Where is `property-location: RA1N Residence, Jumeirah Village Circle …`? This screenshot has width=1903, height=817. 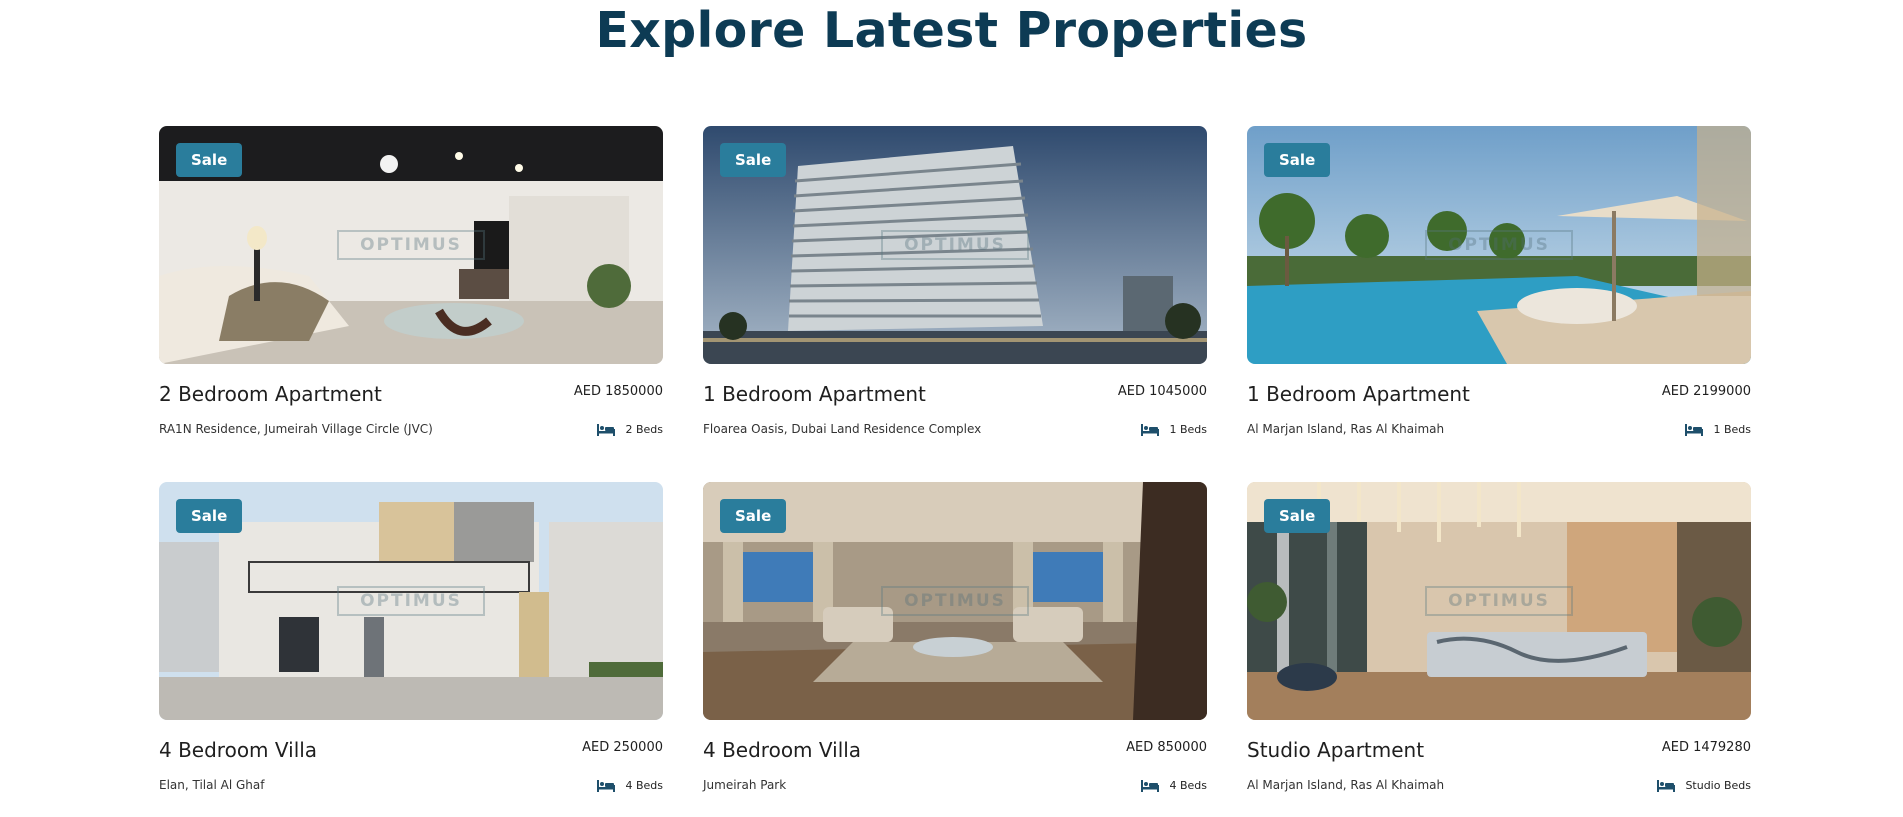 property-location: RA1N Residence, Jumeirah Village Circle … is located at coordinates (296, 429).